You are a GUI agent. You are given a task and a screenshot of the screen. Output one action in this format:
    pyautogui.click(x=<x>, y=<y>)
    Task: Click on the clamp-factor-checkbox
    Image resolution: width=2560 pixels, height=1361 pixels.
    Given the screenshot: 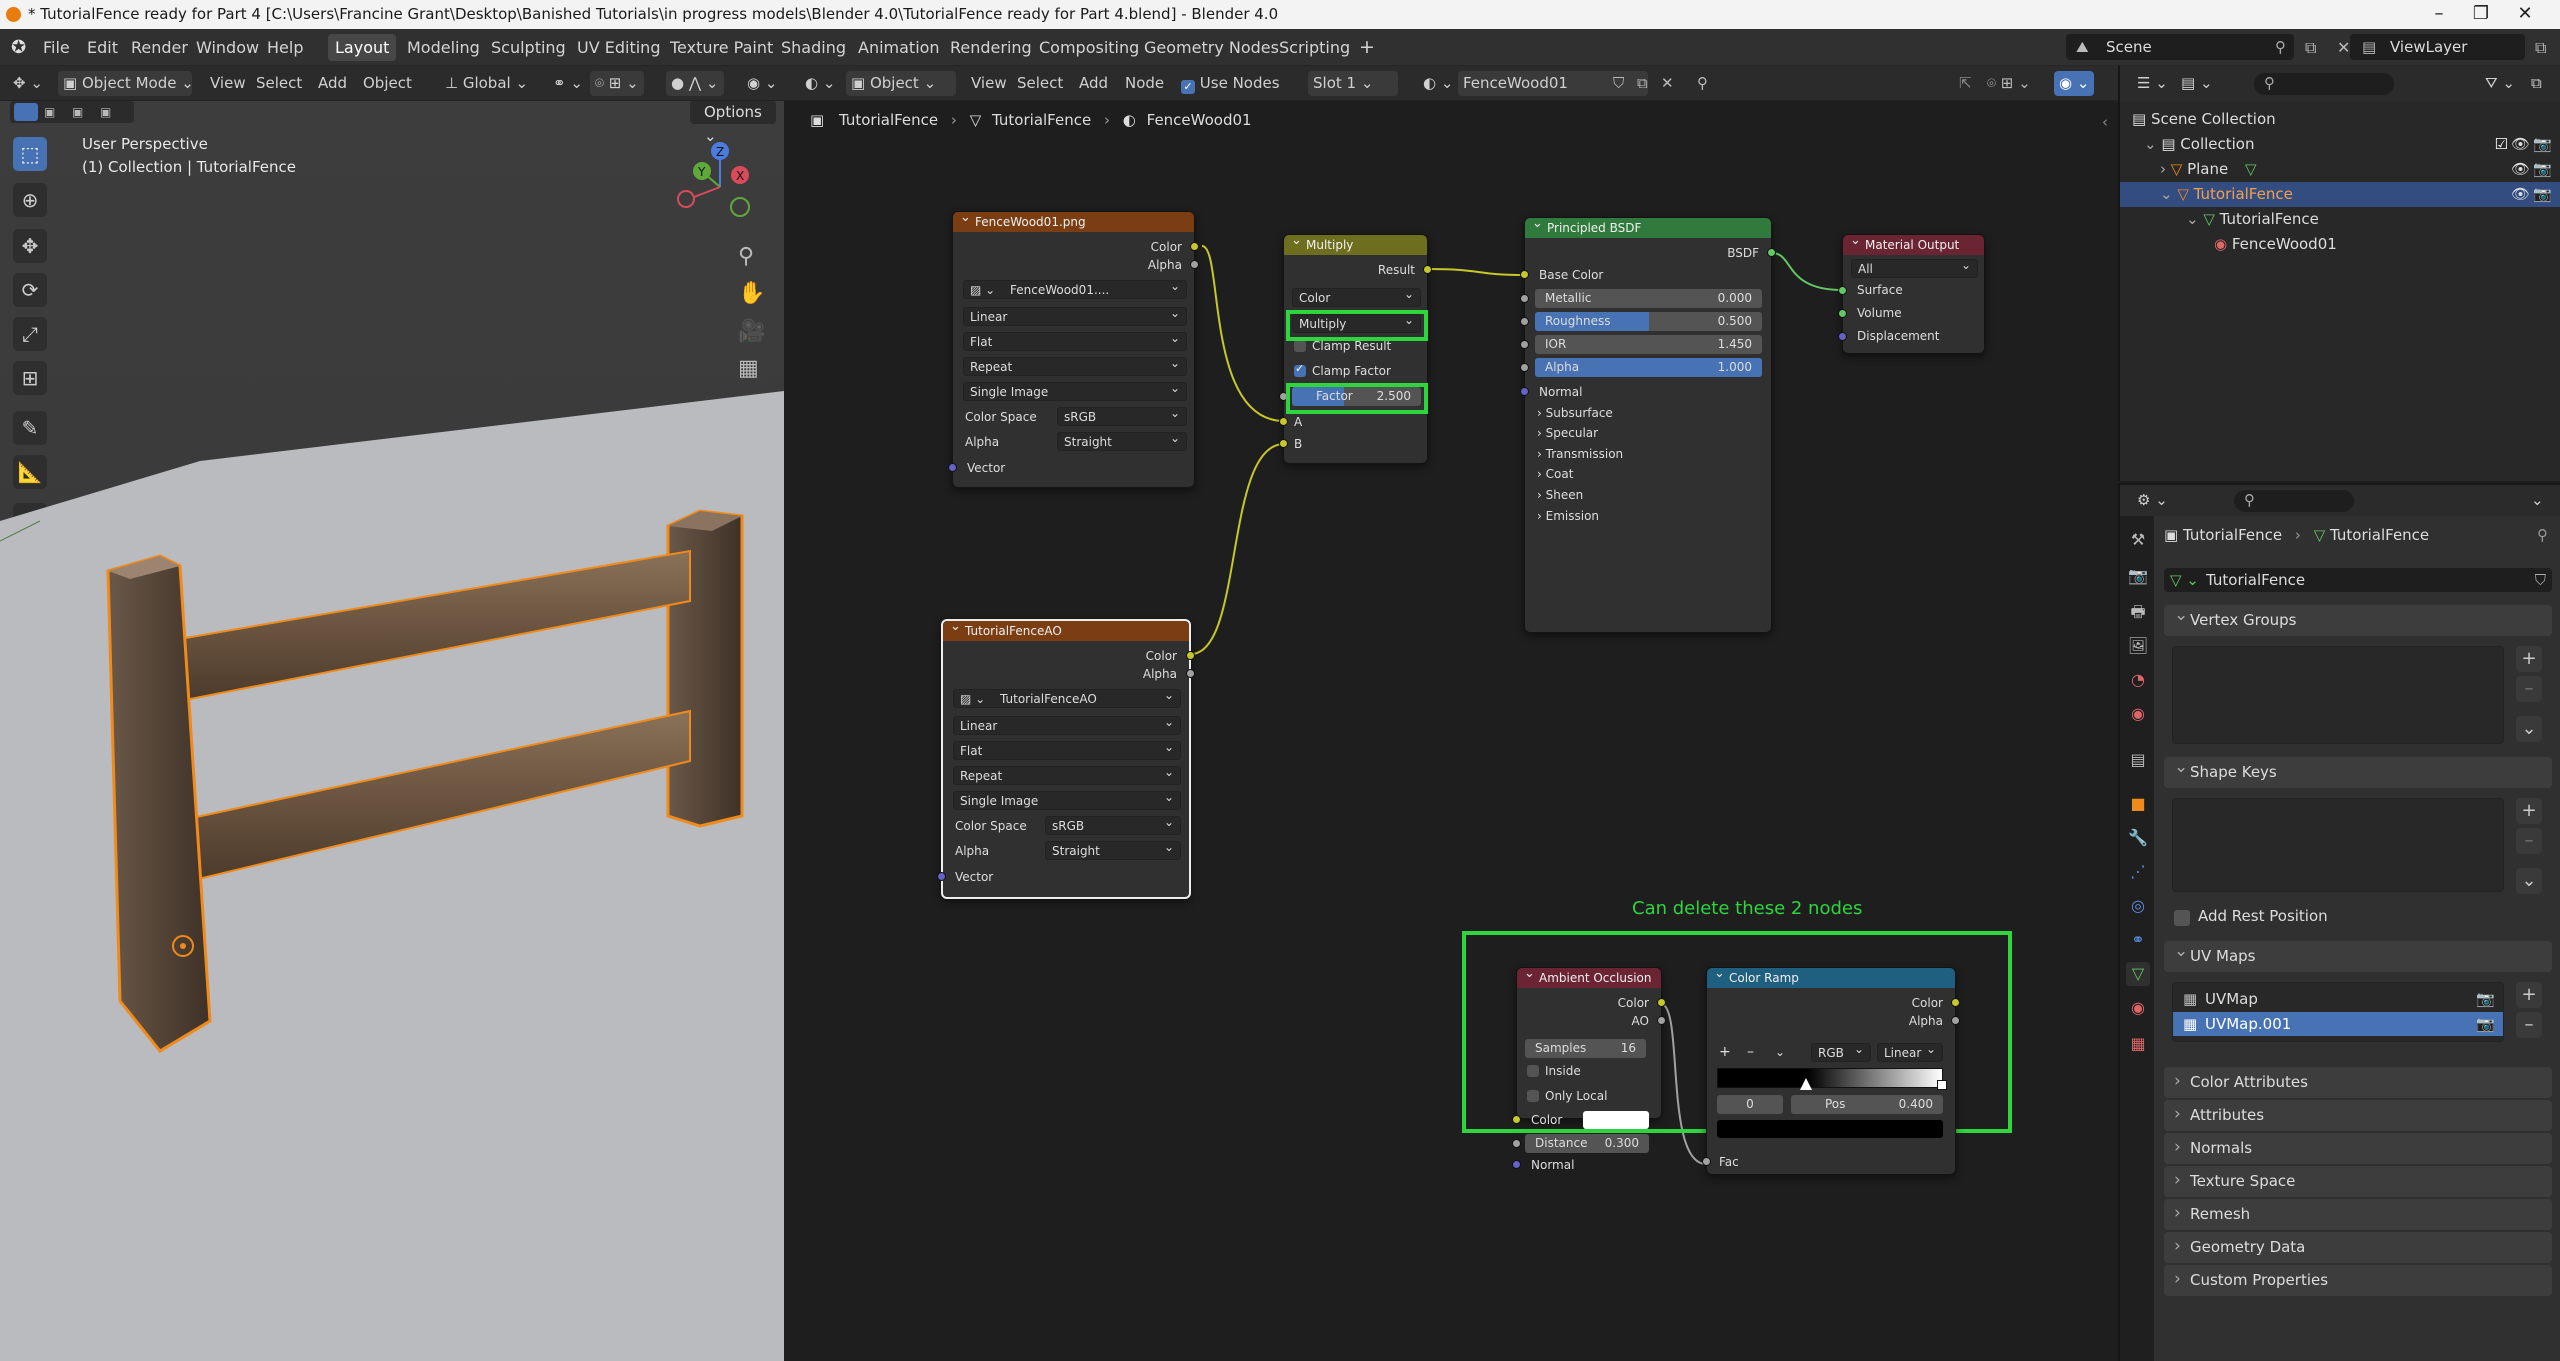 What is the action you would take?
    pyautogui.click(x=1300, y=369)
    